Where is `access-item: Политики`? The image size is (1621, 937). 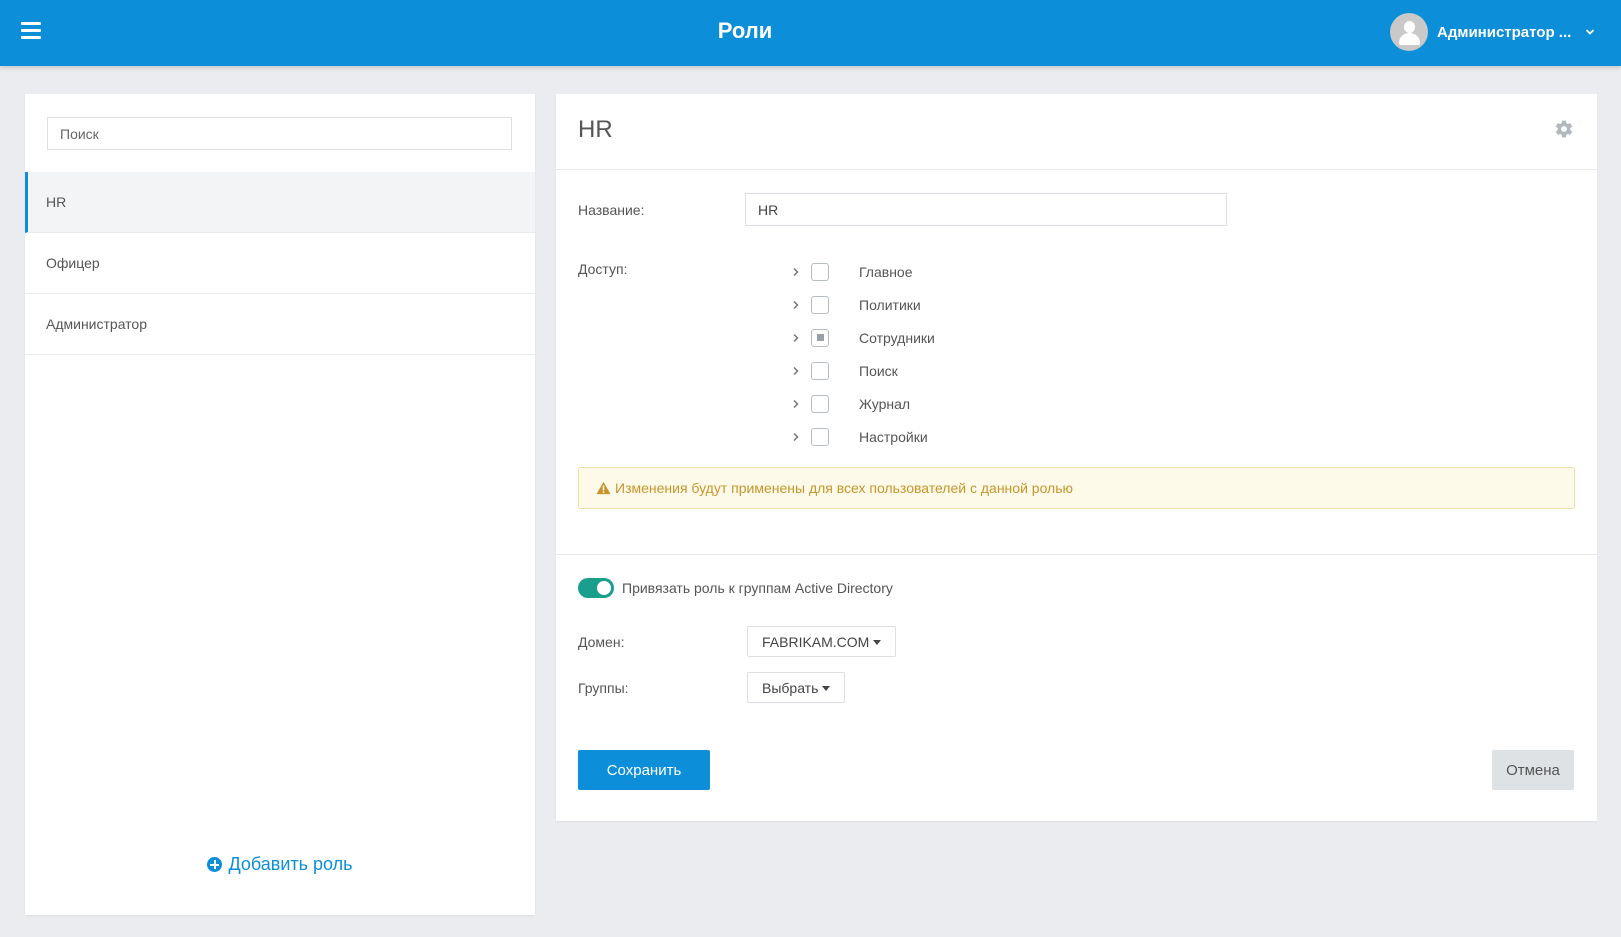 access-item: Политики is located at coordinates (862, 304).